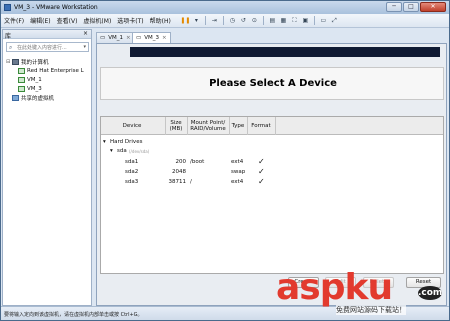 The image size is (450, 321). What do you see at coordinates (47, 35) in the screenshot?
I see `library-header: 库 ×` at bounding box center [47, 35].